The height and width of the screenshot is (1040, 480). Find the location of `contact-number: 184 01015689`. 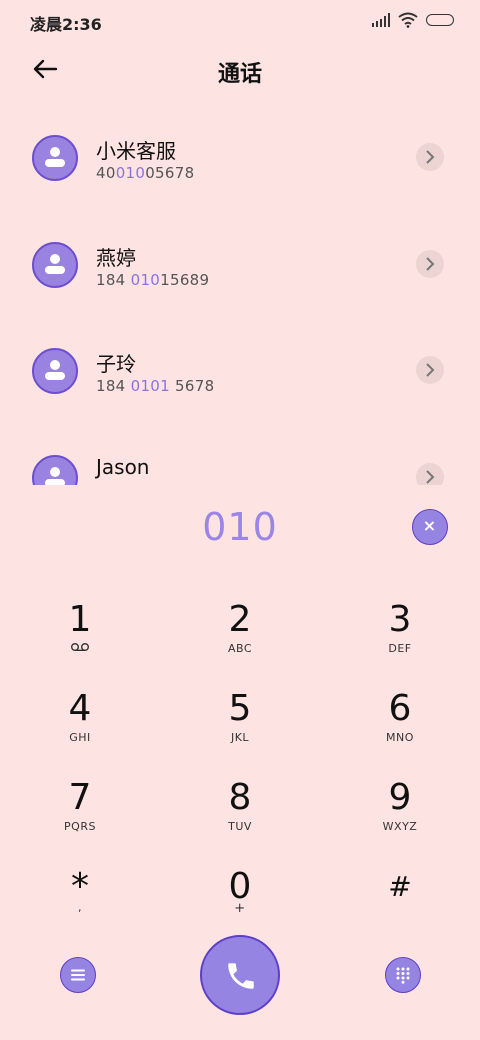

contact-number: 184 01015689 is located at coordinates (153, 280).